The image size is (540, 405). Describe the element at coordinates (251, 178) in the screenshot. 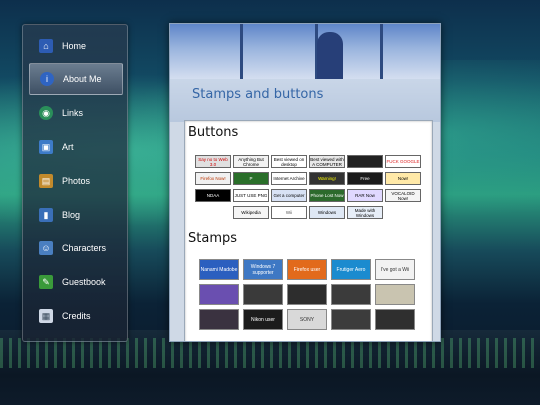

I see `button-badge: P` at that location.